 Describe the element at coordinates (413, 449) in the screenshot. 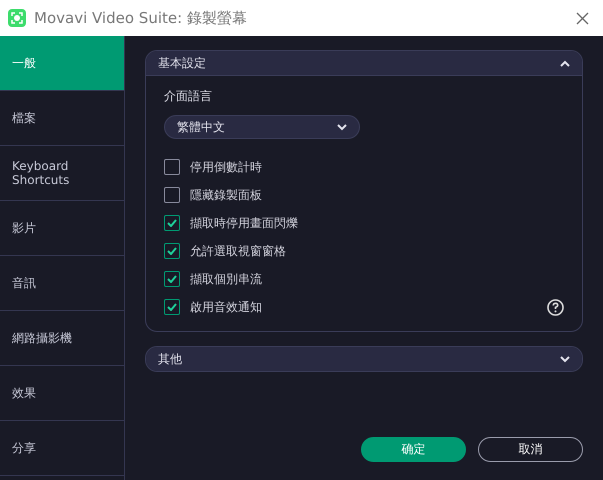

I see `confirm-button: 确定` at that location.